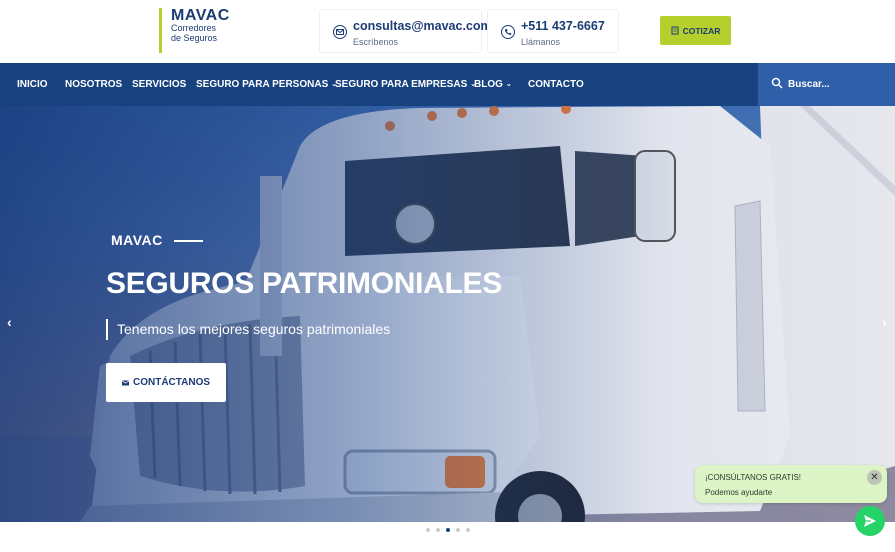 This screenshot has width=895, height=552. I want to click on slider-dots, so click(448, 530).